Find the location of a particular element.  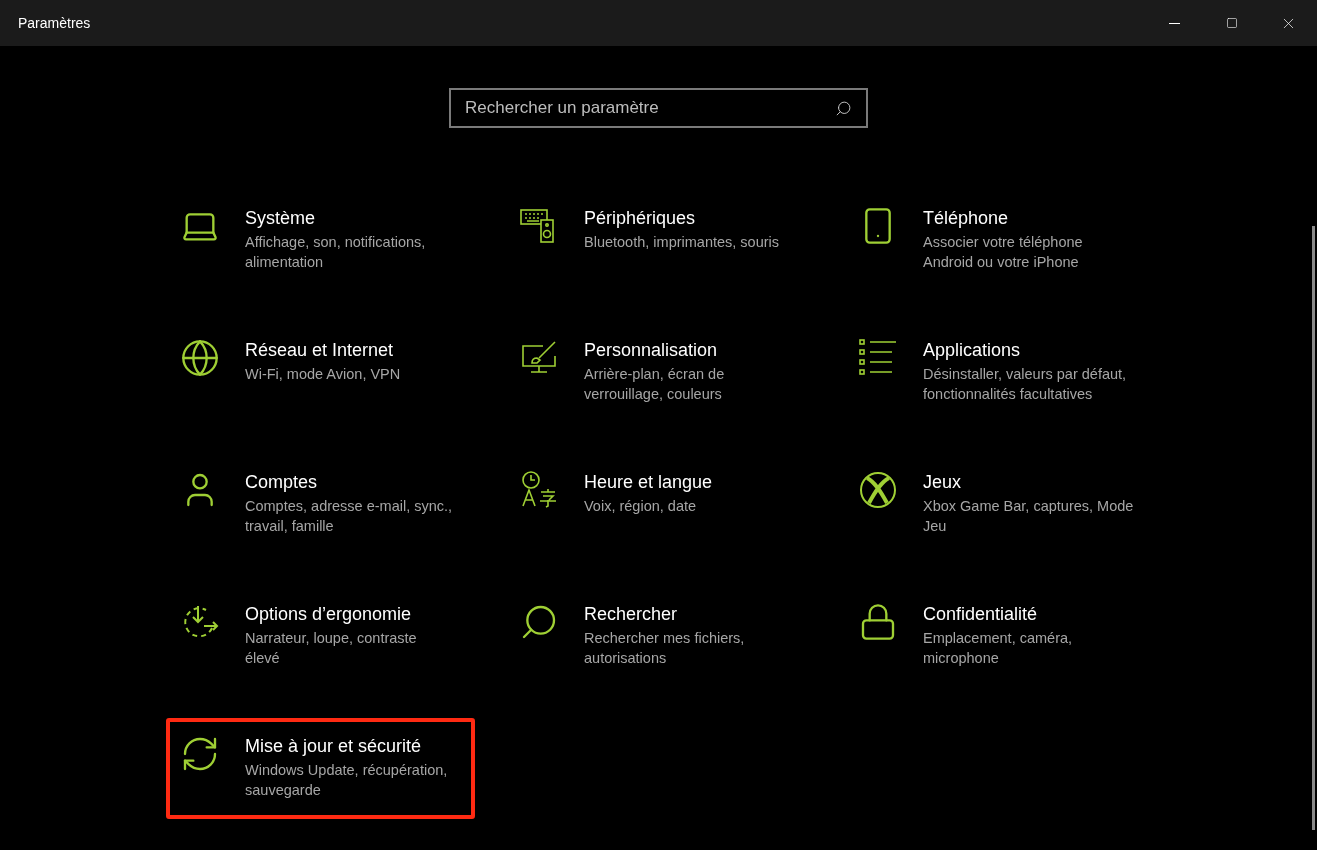

category-title: Comptes is located at coordinates (282, 482).